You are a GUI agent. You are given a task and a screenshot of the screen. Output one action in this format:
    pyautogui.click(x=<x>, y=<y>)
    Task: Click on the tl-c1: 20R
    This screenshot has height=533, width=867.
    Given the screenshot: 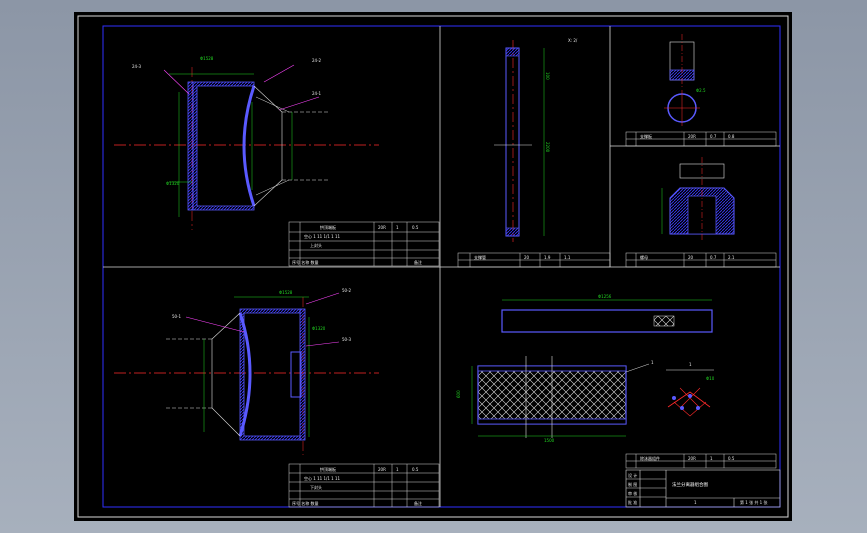 What is the action you would take?
    pyautogui.click(x=382, y=227)
    